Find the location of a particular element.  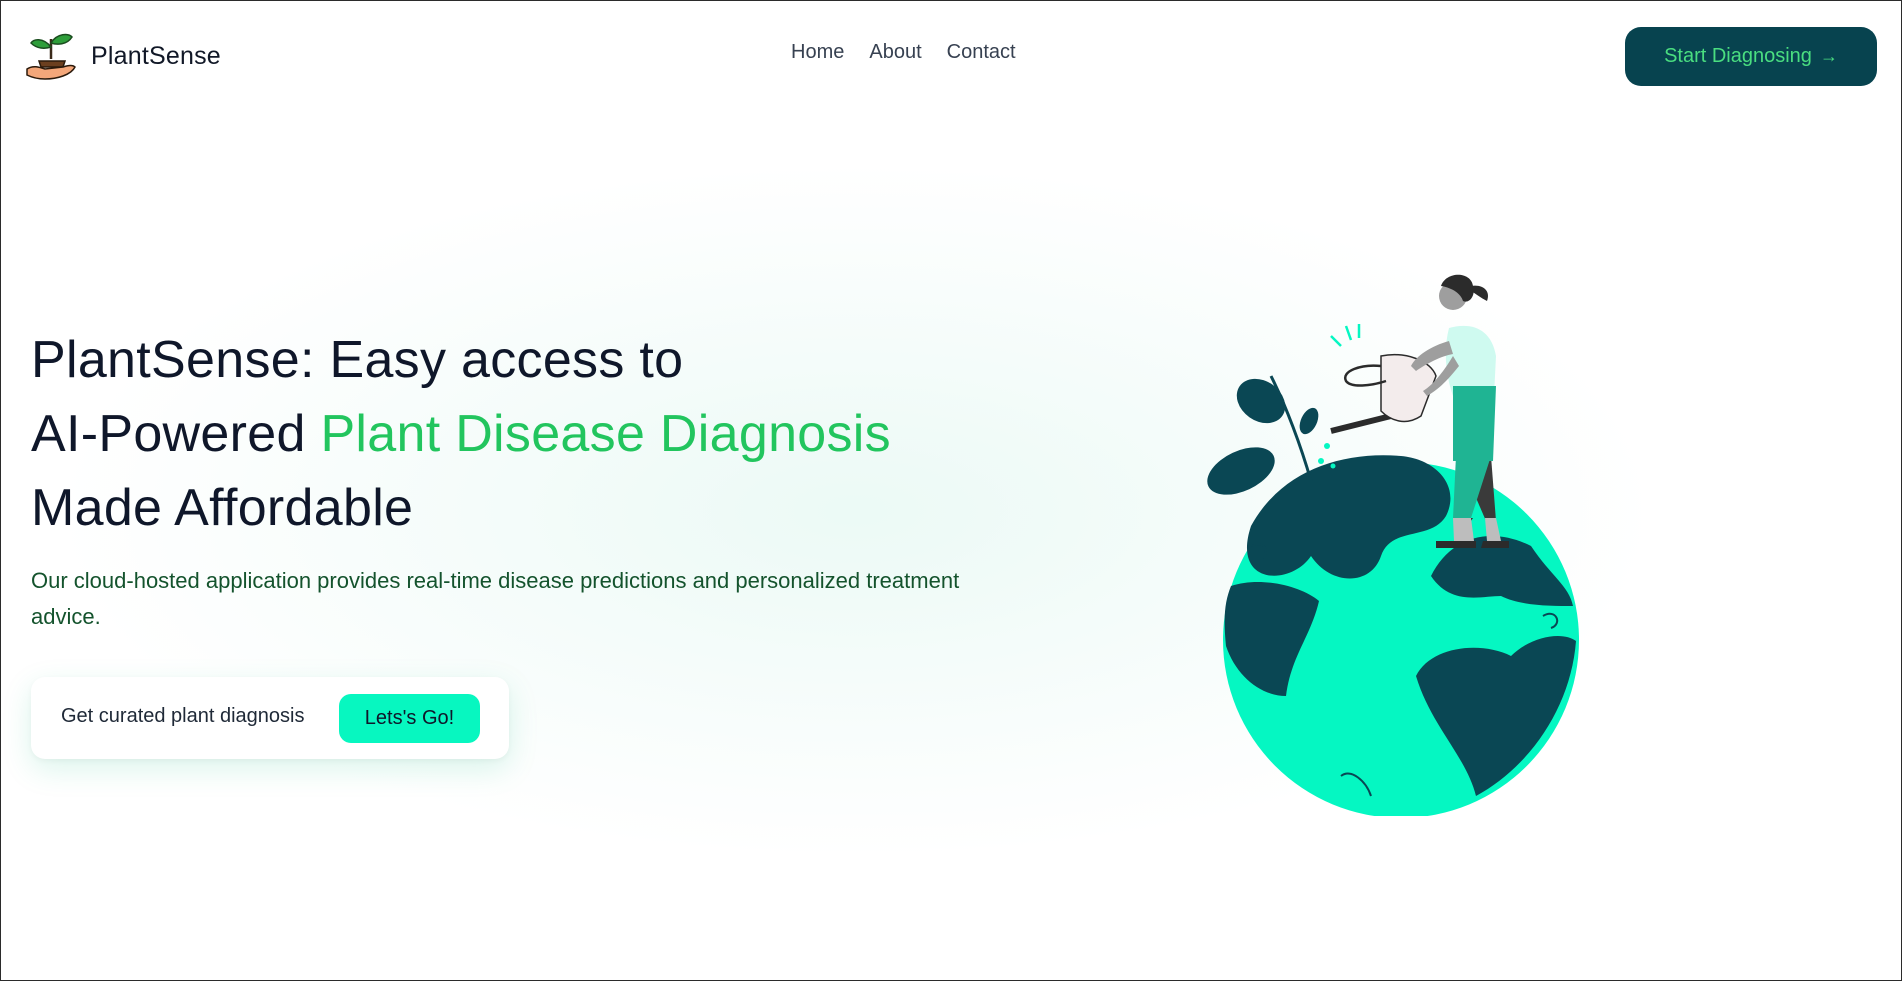

brand-name: PlantSense is located at coordinates (156, 55).